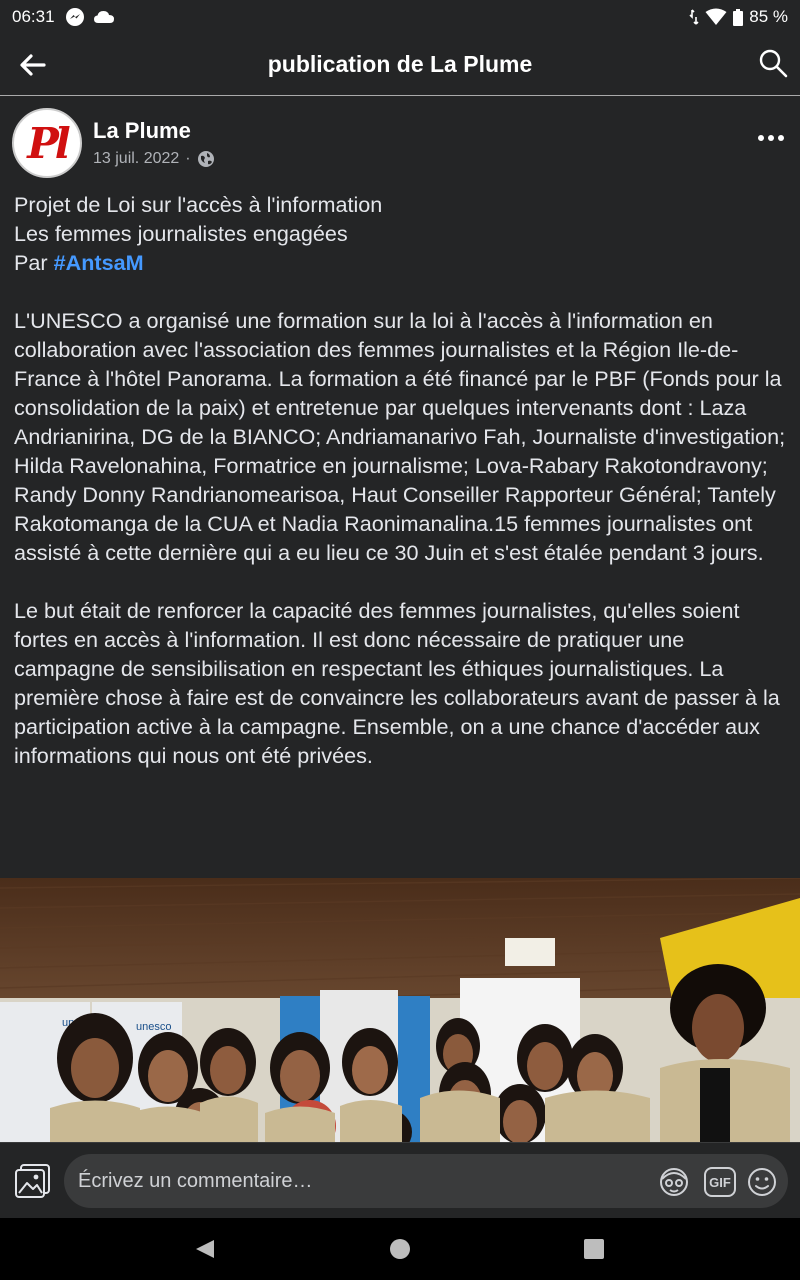  Describe the element at coordinates (762, 1182) in the screenshot. I see `emoji-icon` at that location.